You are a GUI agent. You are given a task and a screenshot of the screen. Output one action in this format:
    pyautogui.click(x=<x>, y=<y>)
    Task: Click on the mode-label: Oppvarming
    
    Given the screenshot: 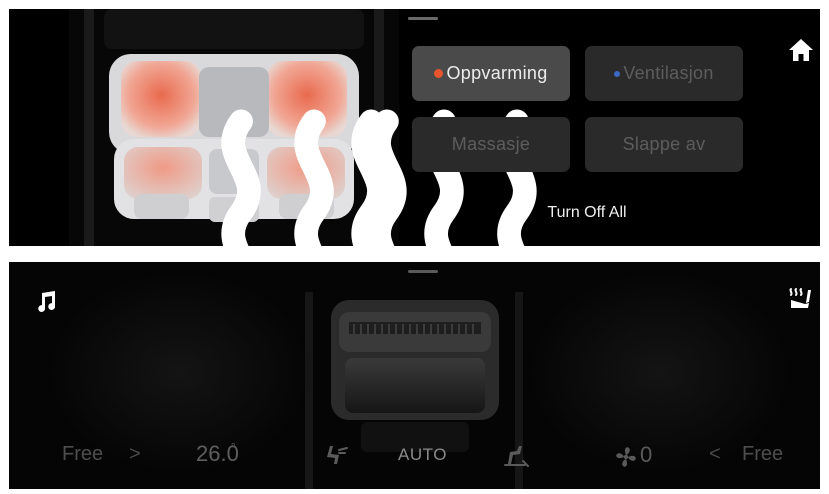 What is the action you would take?
    pyautogui.click(x=497, y=73)
    